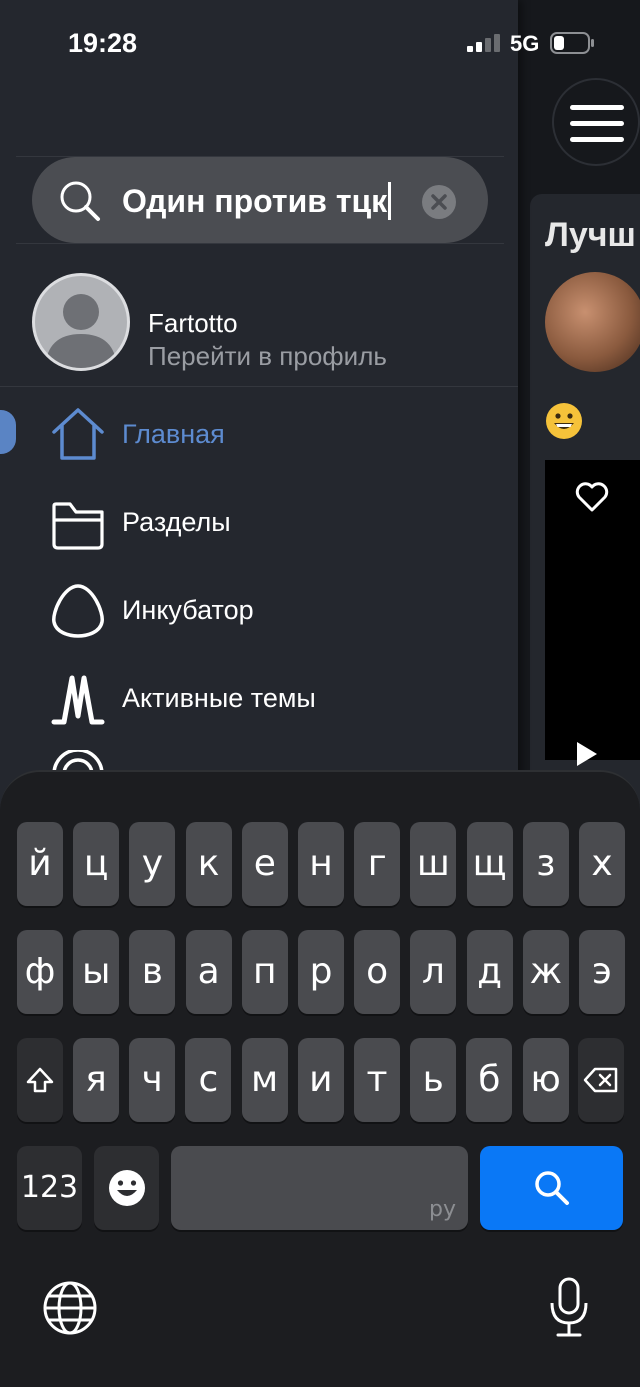 Image resolution: width=640 pixels, height=1387 pixels. Describe the element at coordinates (254, 201) in the screenshot. I see `search-input: Один против тцк` at that location.